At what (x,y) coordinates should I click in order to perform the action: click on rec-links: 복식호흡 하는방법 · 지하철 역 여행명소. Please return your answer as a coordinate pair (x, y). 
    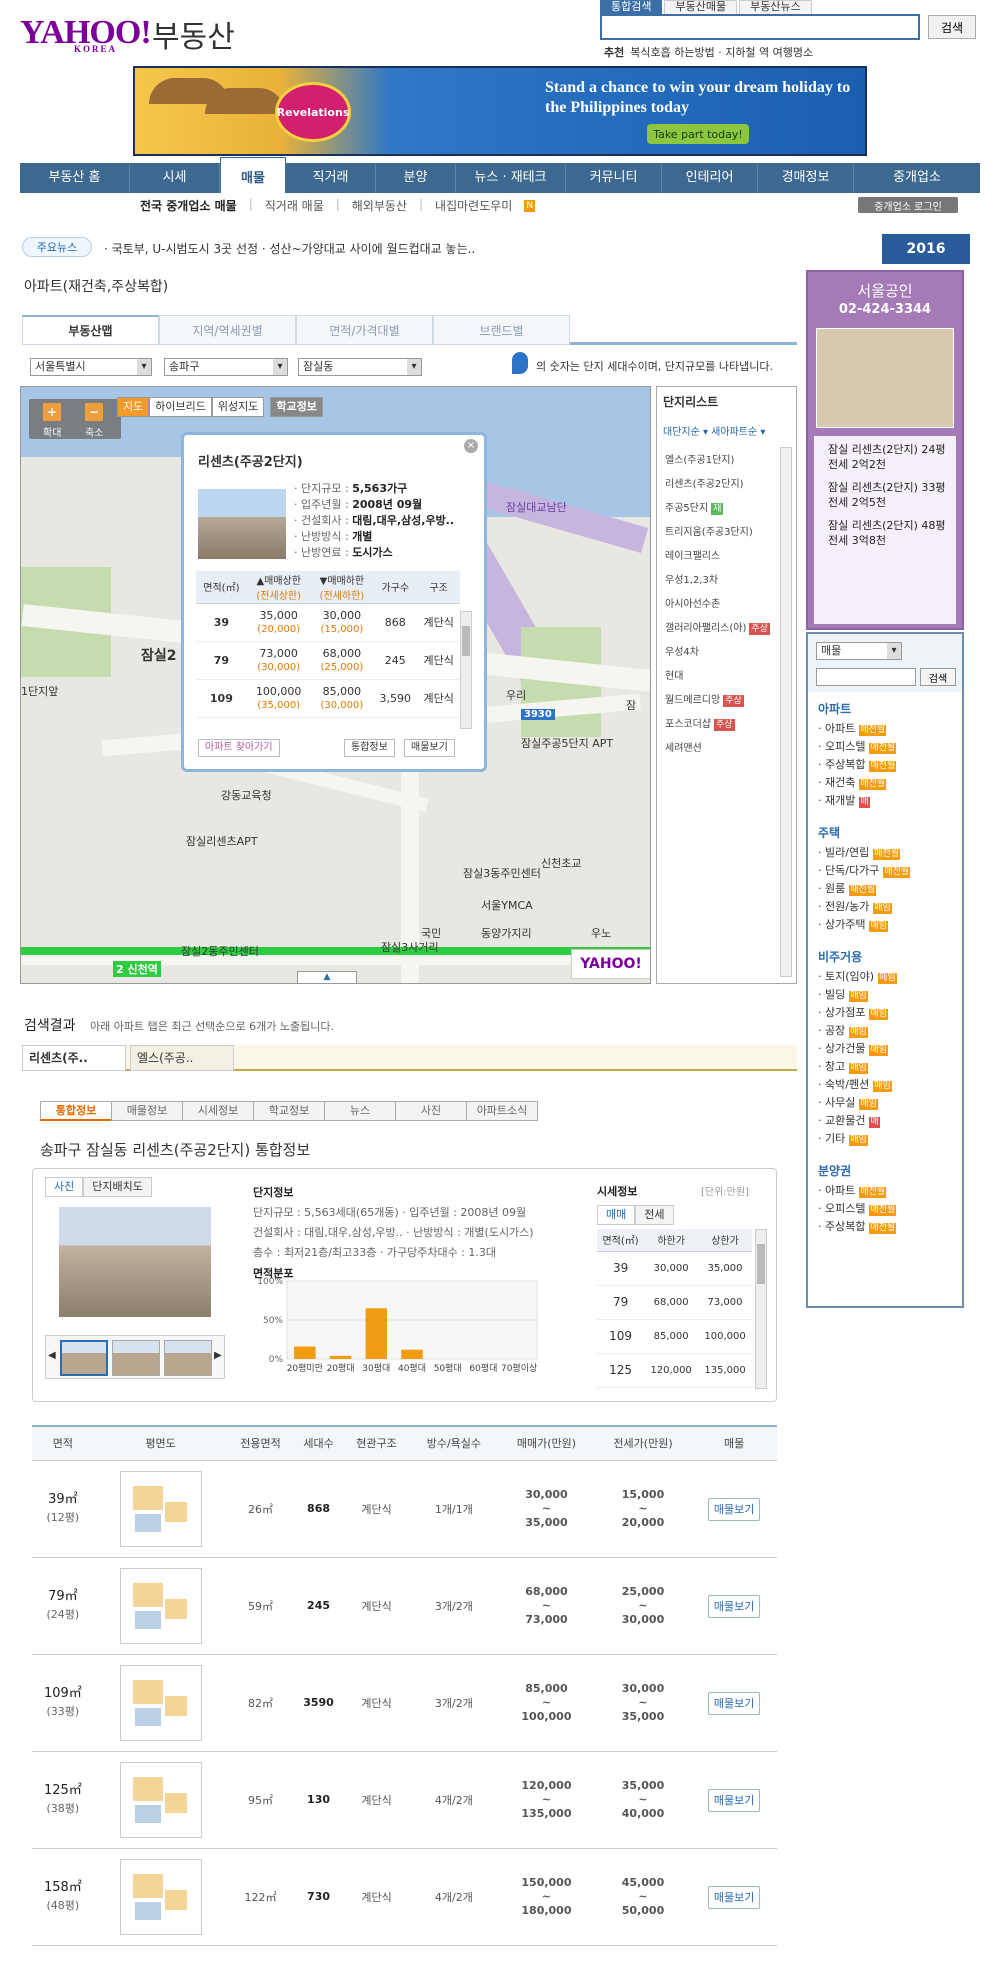
    Looking at the image, I should click on (721, 52).